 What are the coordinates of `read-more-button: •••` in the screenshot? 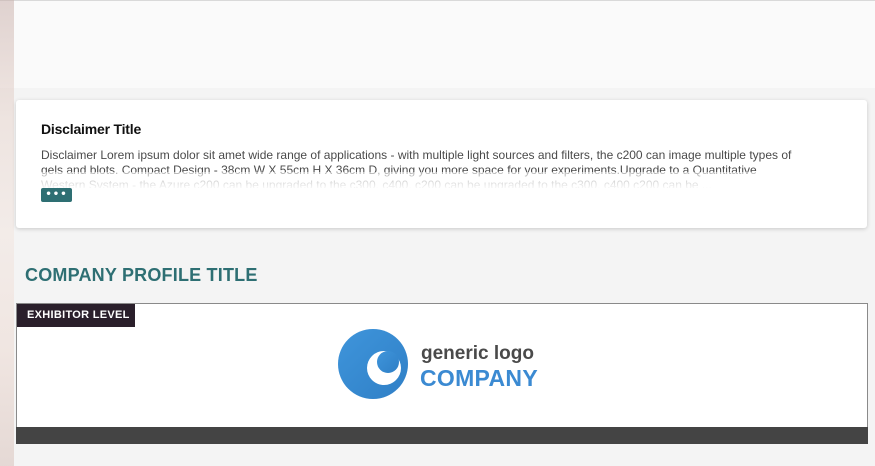 It's located at (56, 195).